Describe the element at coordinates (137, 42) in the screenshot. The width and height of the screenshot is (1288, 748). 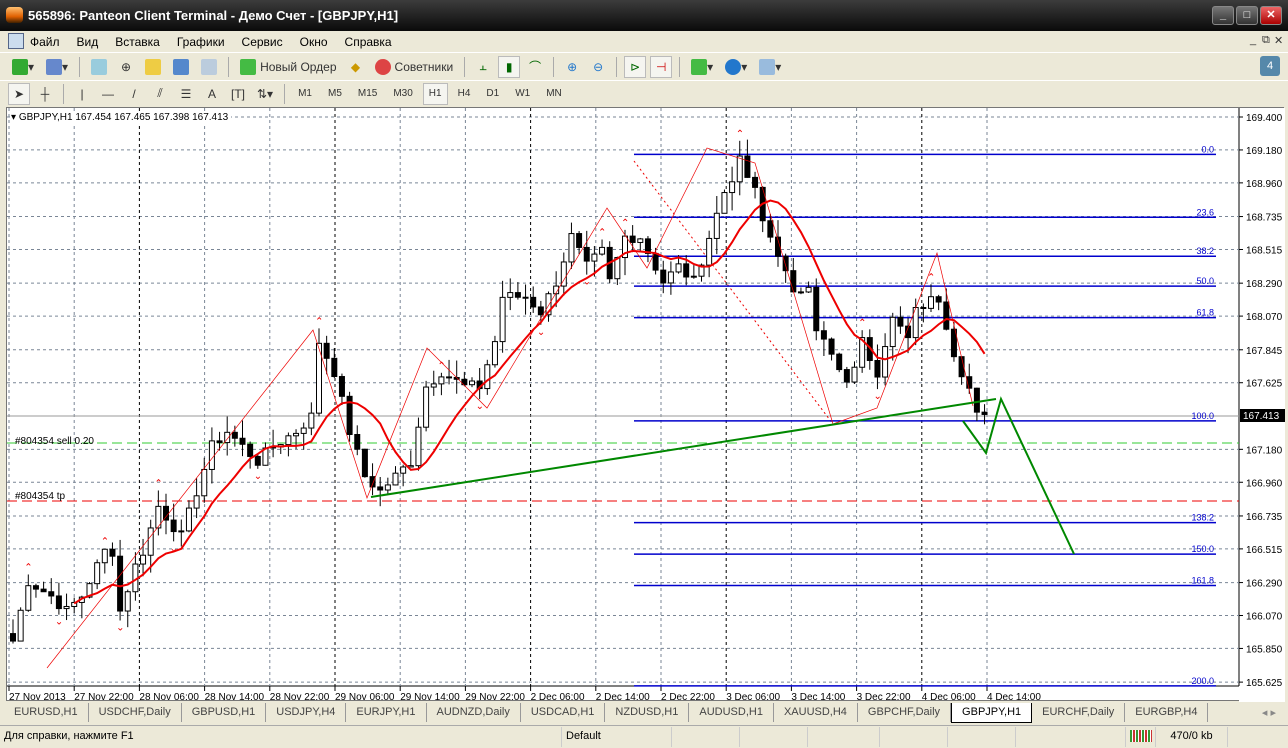
I see `menu-insert: Вставка` at that location.